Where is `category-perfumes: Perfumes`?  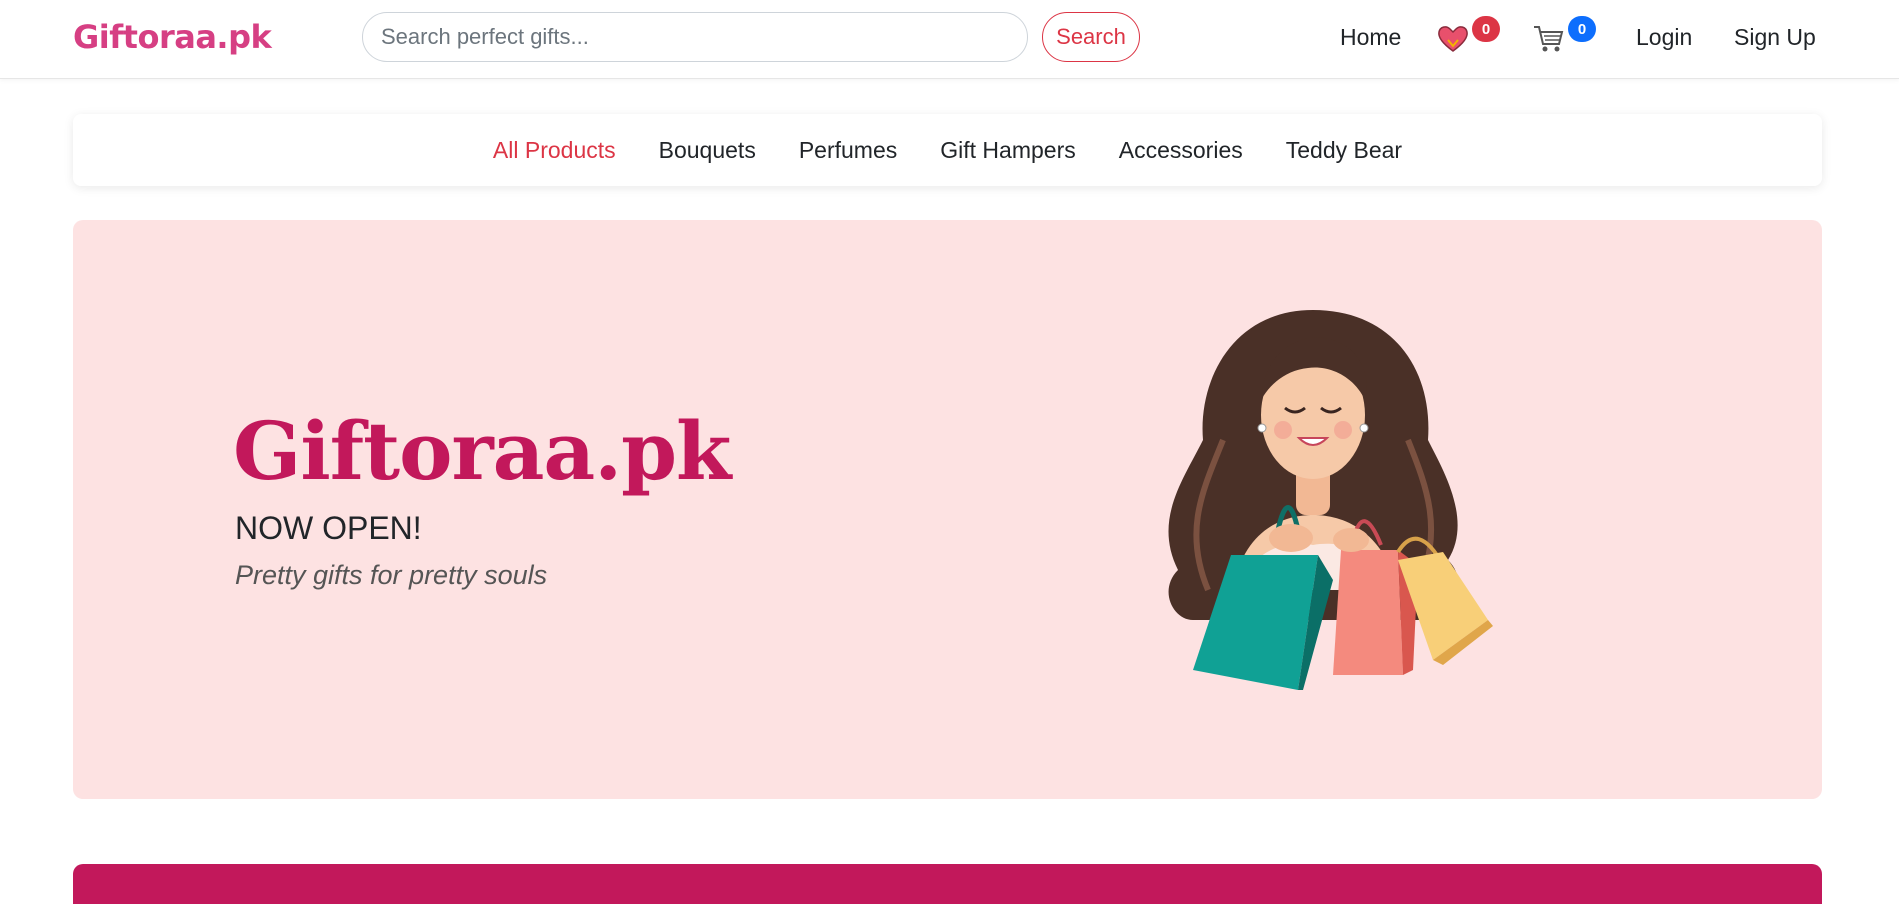 category-perfumes: Perfumes is located at coordinates (848, 150).